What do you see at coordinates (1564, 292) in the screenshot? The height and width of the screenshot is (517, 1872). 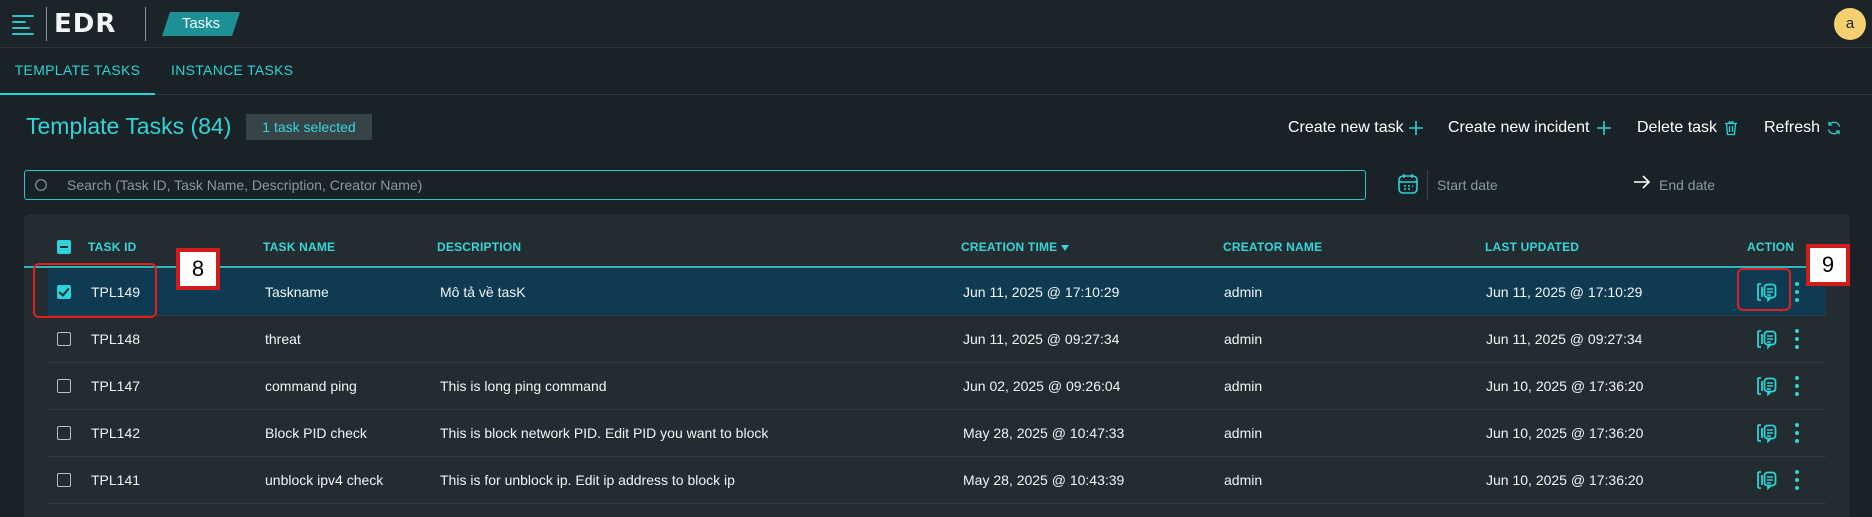 I see `cell-last-updated: Jun 11, 2025 @ 17:10:29` at bounding box center [1564, 292].